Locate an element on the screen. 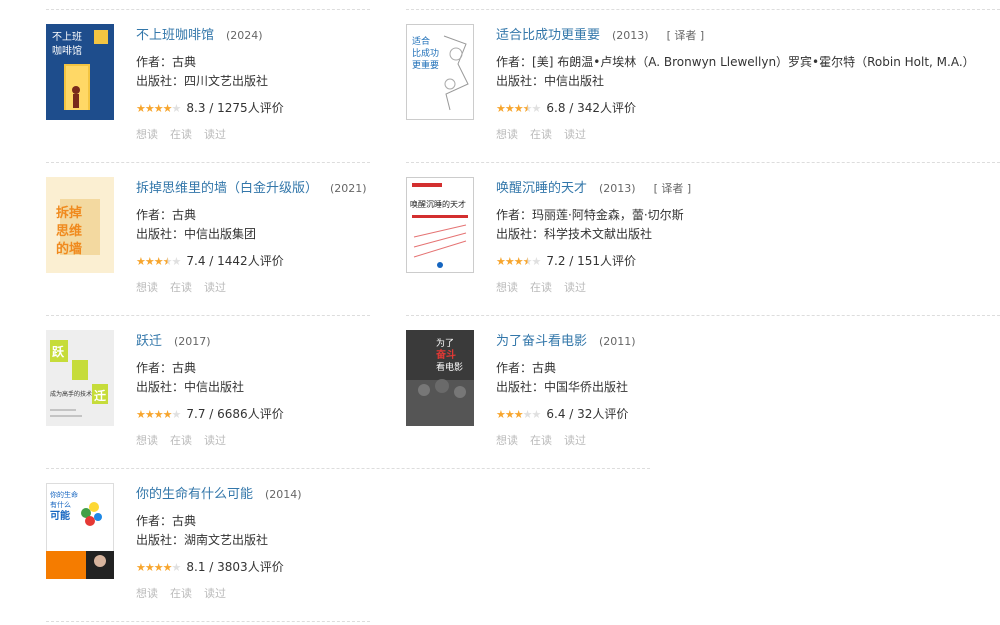 The image size is (1000, 625). book-publisher: 四川文艺出版社 is located at coordinates (226, 81).